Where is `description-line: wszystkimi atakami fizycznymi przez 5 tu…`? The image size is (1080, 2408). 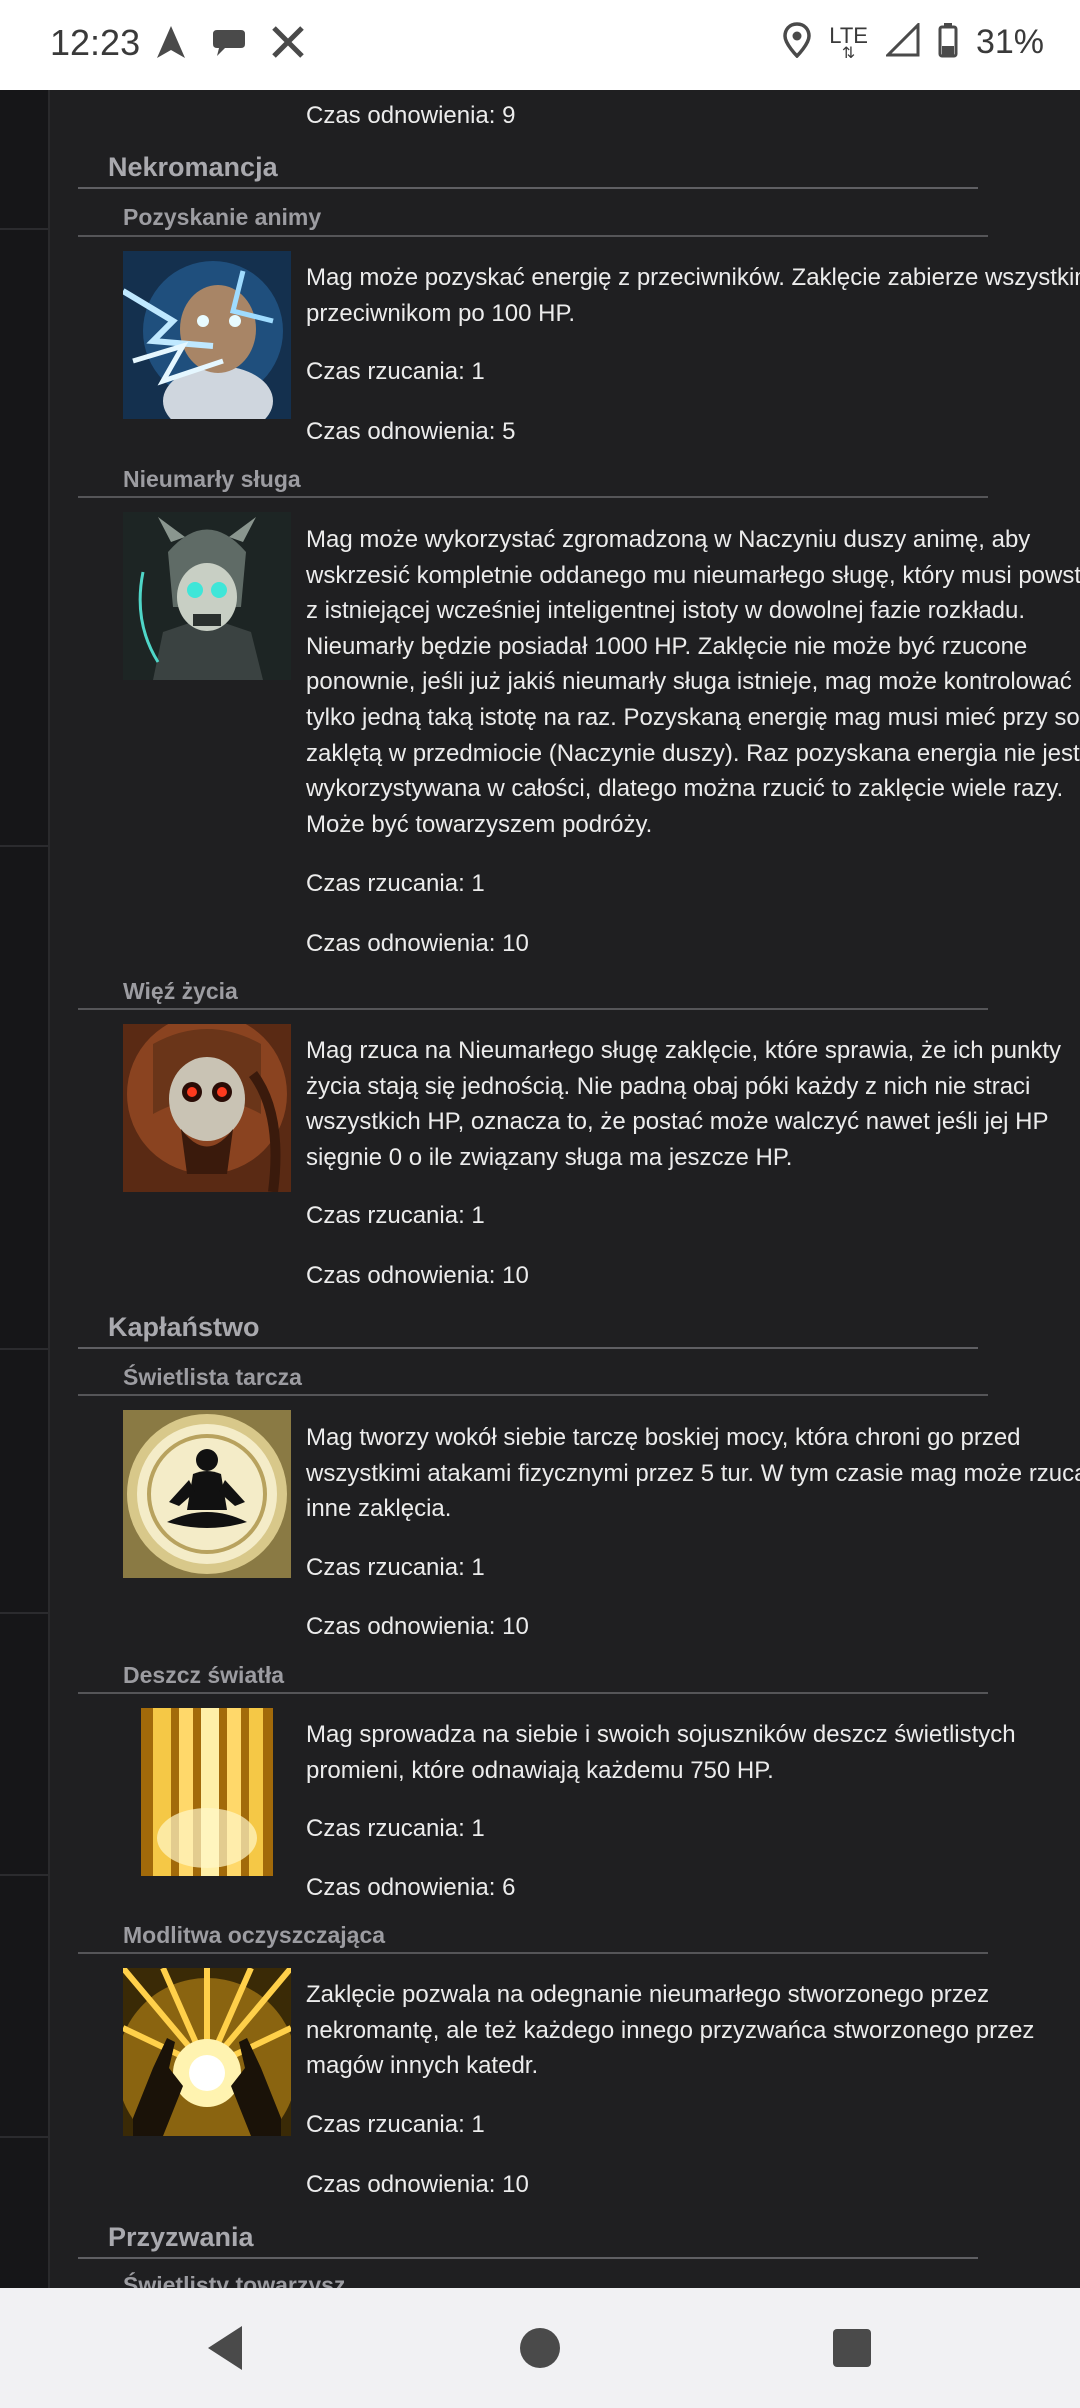 description-line: wszystkimi atakami fizycznymi przez 5 tu… is located at coordinates (693, 1473).